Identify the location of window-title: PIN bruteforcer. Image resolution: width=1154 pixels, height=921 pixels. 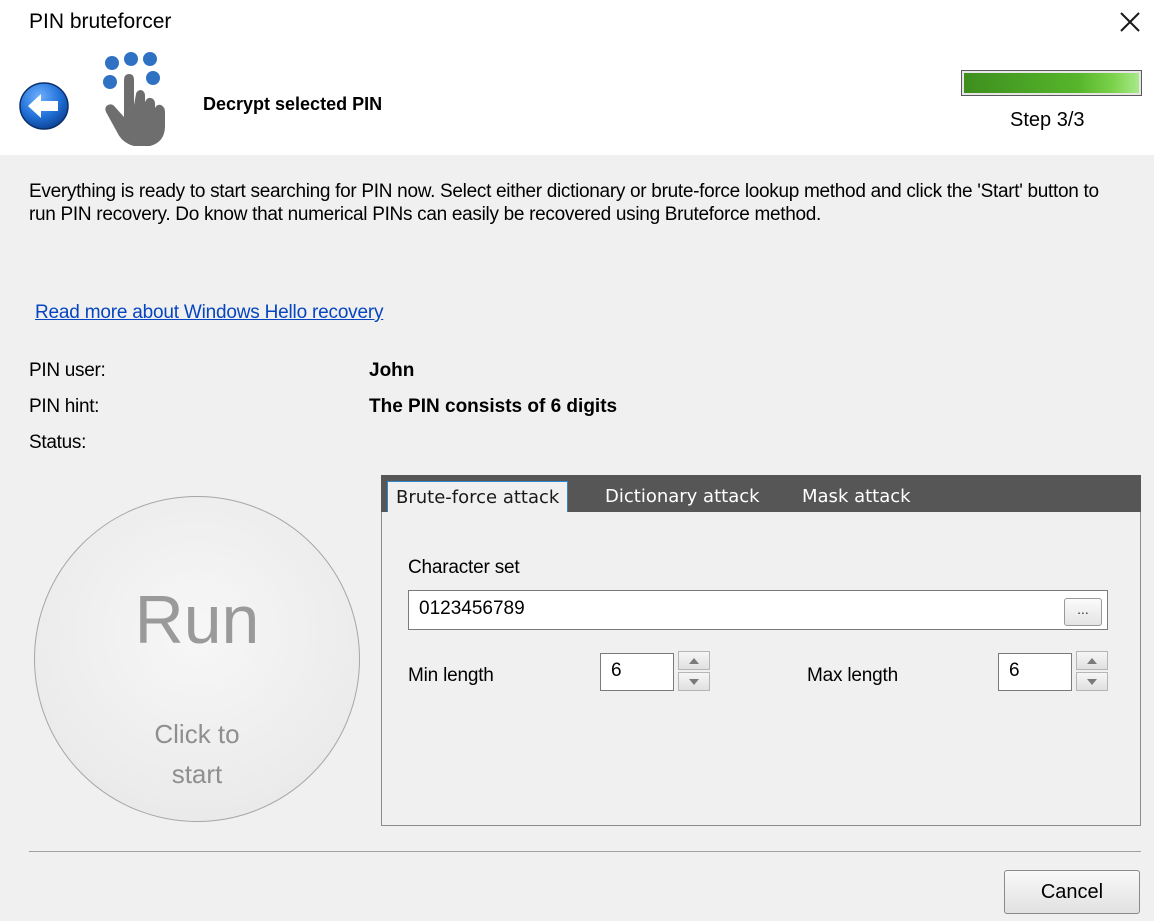
(100, 21).